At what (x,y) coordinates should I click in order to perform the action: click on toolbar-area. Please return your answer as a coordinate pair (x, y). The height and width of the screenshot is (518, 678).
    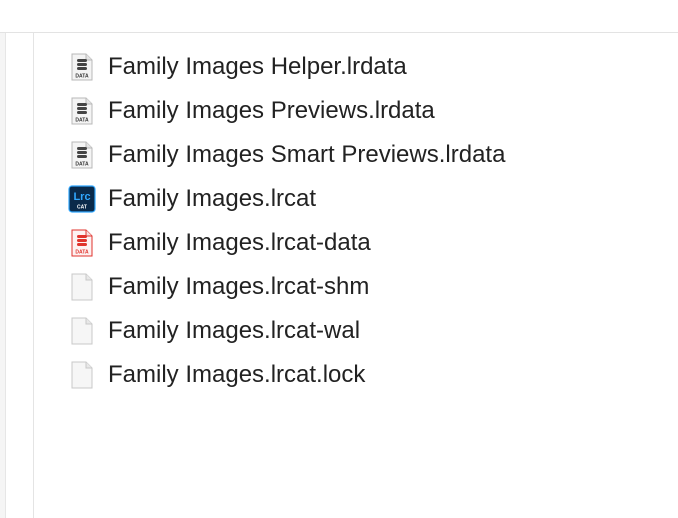
    Looking at the image, I should click on (339, 16).